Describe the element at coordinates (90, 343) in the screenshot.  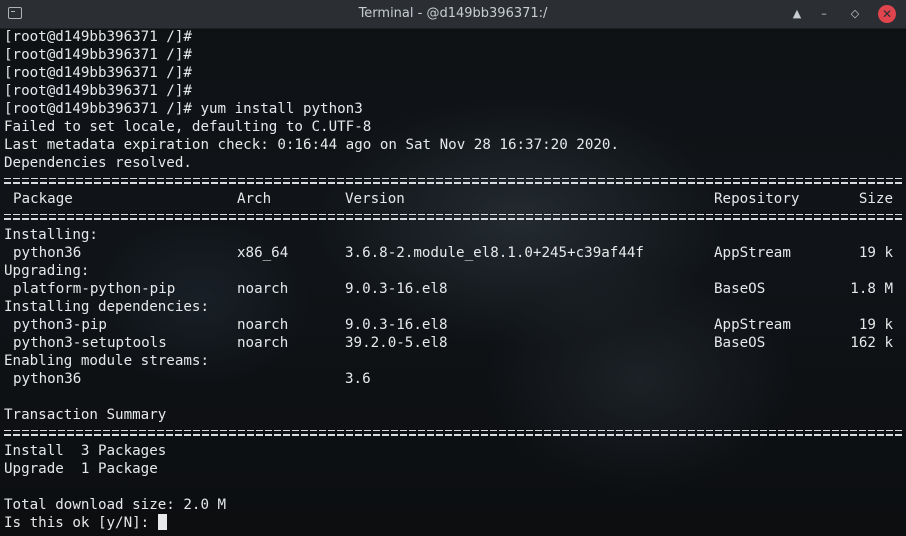
I see `row-package: python3-setuptools` at that location.